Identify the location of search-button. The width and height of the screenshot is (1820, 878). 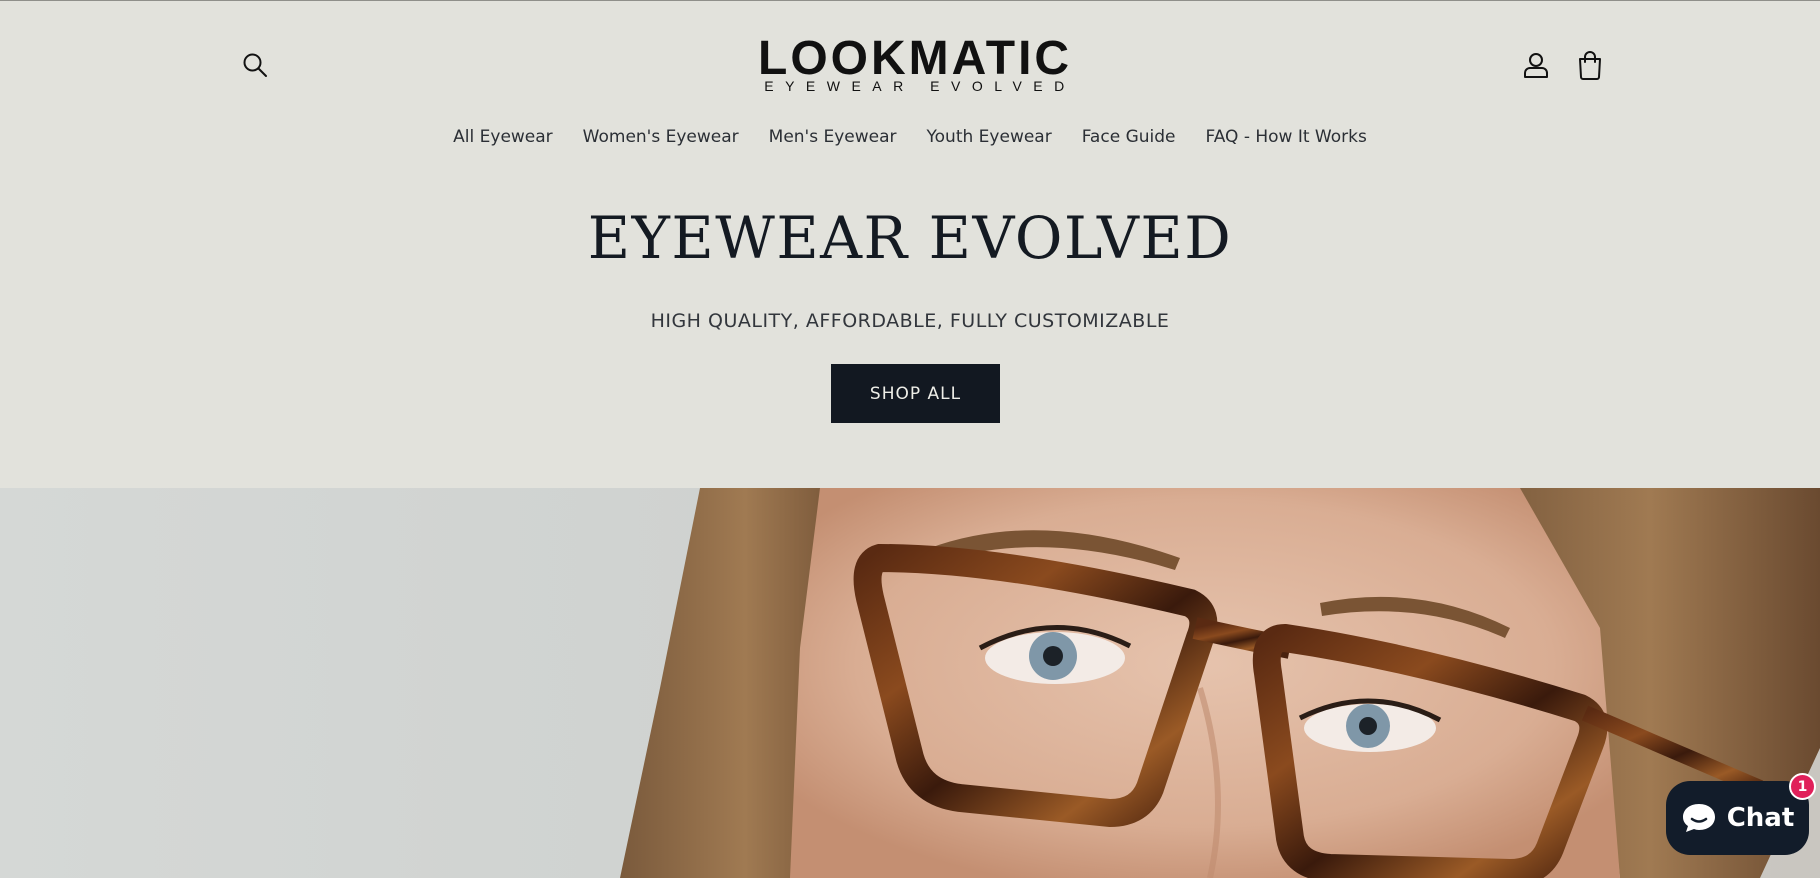
(255, 65).